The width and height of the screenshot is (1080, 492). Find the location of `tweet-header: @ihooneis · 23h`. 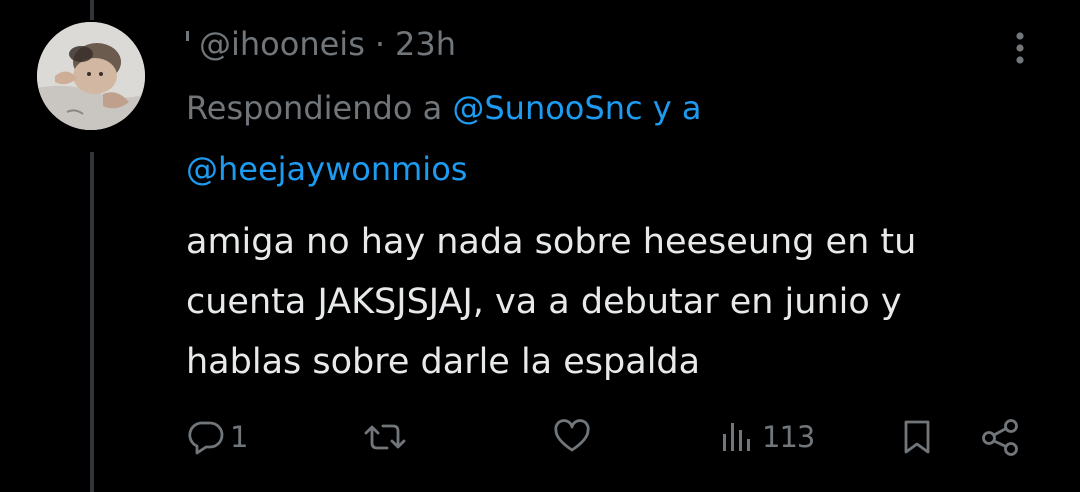

tweet-header: @ihooneis · 23h is located at coordinates (321, 44).